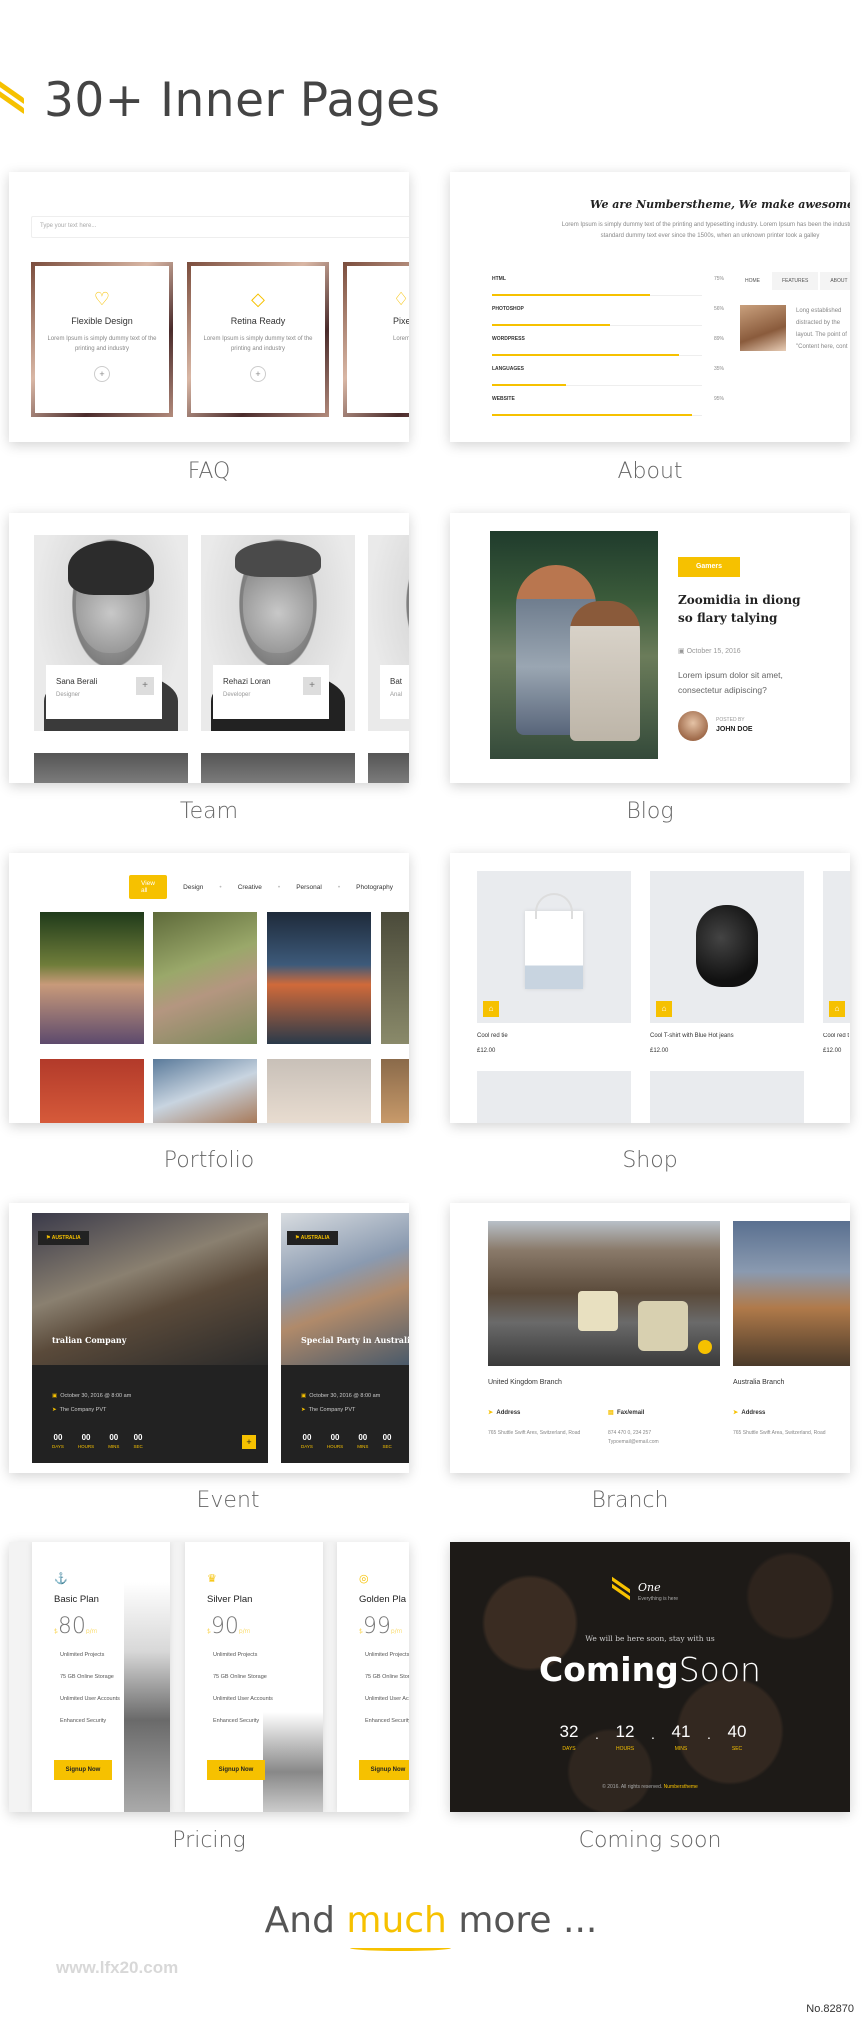 Image resolution: width=862 pixels, height=2023 pixels. I want to click on event-date: ▣ October 30, 2016 @ 8:00 am, so click(341, 1396).